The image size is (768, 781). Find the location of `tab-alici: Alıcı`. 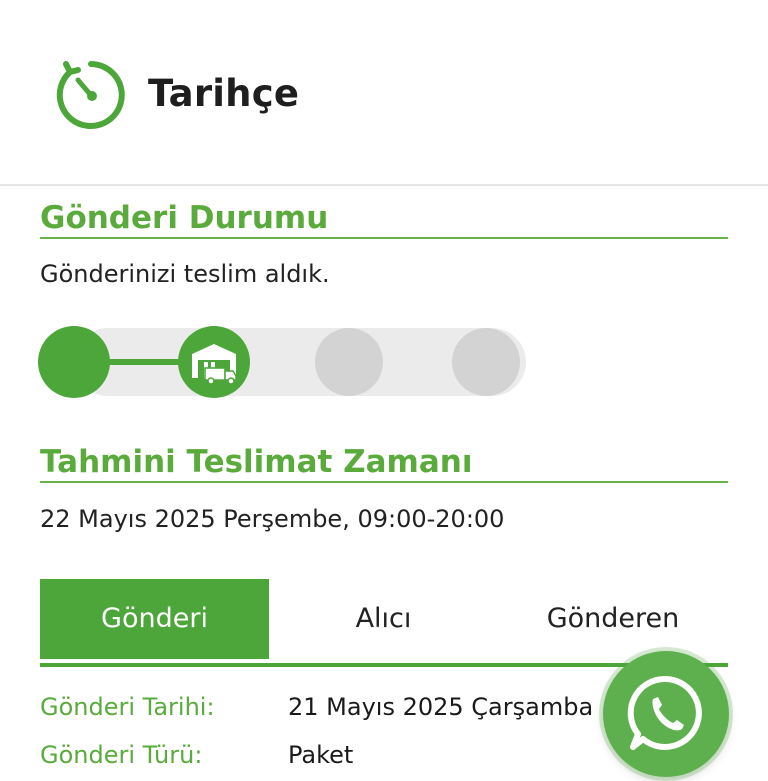

tab-alici: Alıcı is located at coordinates (383, 619).